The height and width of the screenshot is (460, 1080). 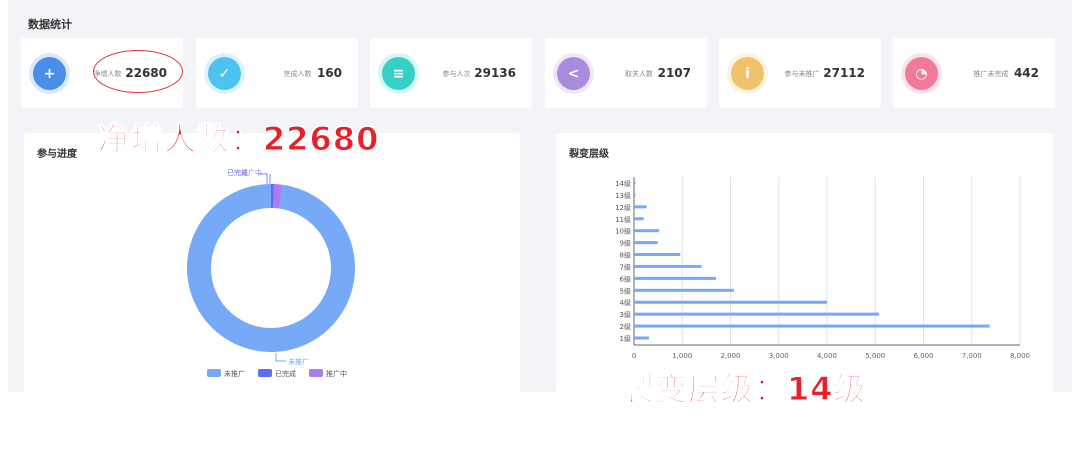 I want to click on highlight-ellipse, so click(x=138, y=71).